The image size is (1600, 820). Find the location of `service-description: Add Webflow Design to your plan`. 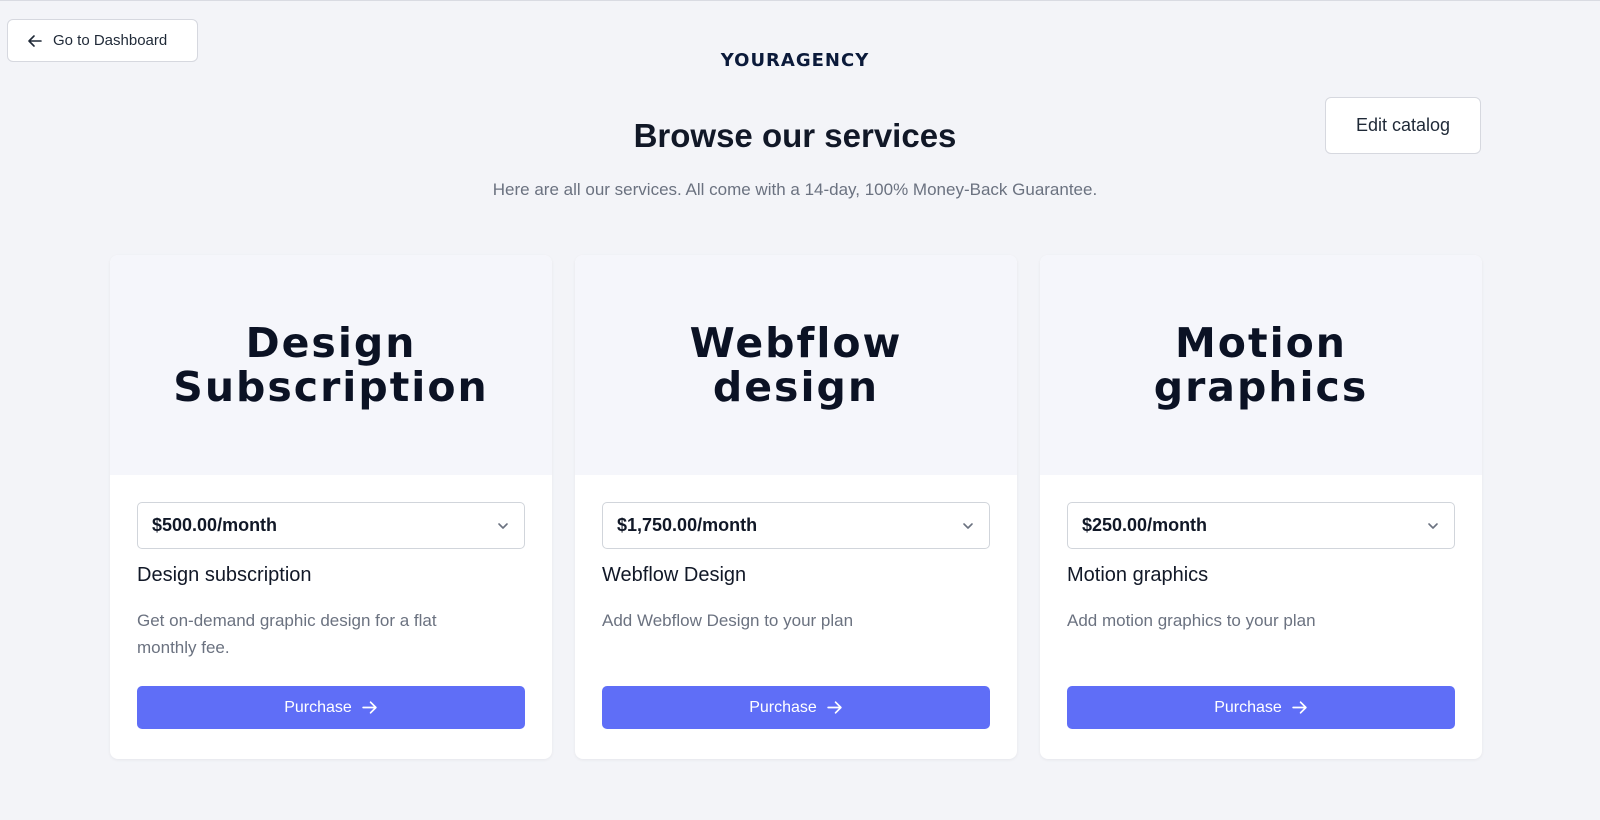

service-description: Add Webflow Design to your plan is located at coordinates (728, 620).